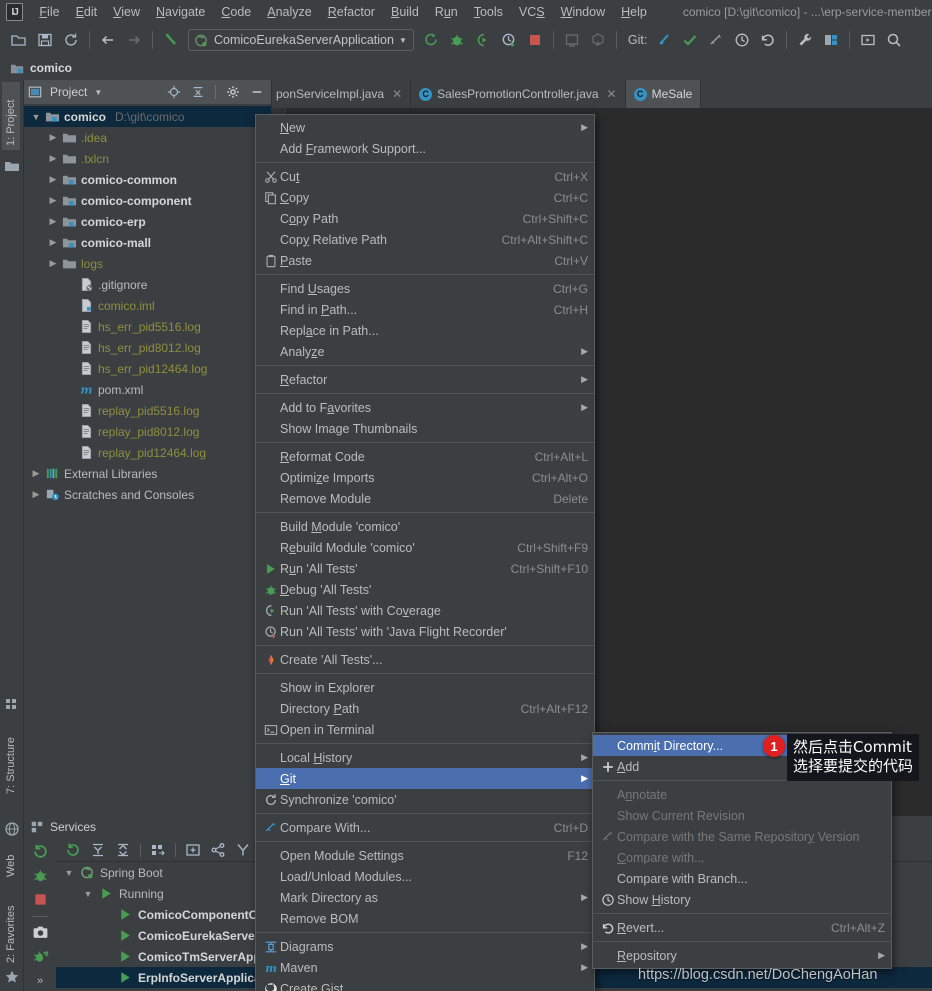 The height and width of the screenshot is (991, 932). Describe the element at coordinates (425, 176) in the screenshot. I see `menu-item-cut: Cut Ctrl+X` at that location.